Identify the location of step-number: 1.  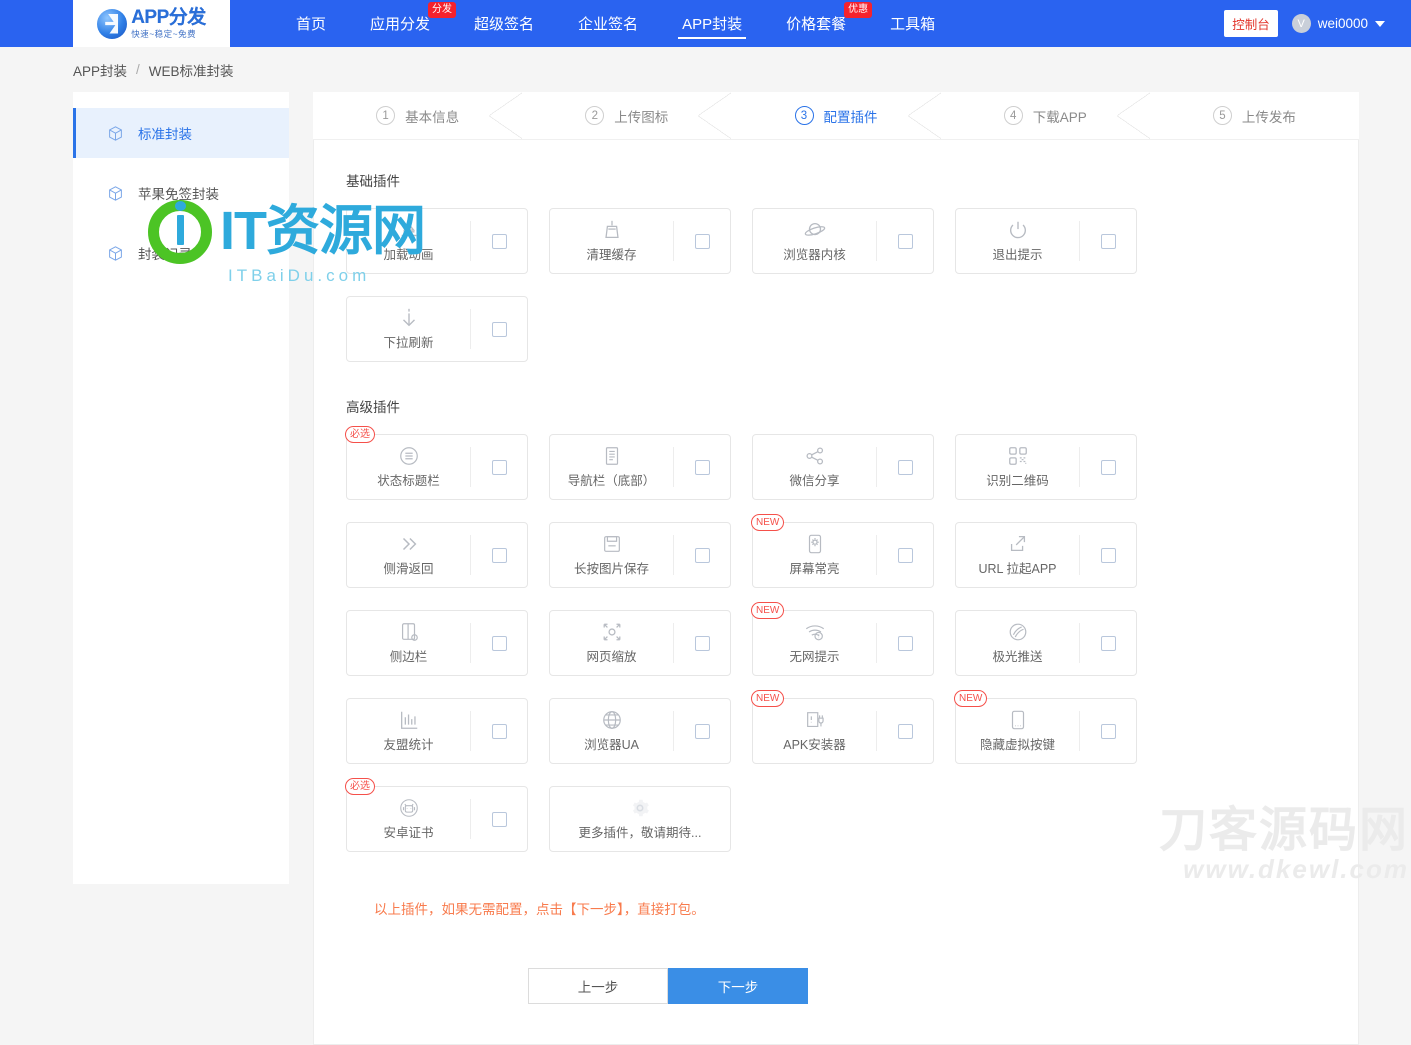
(386, 115).